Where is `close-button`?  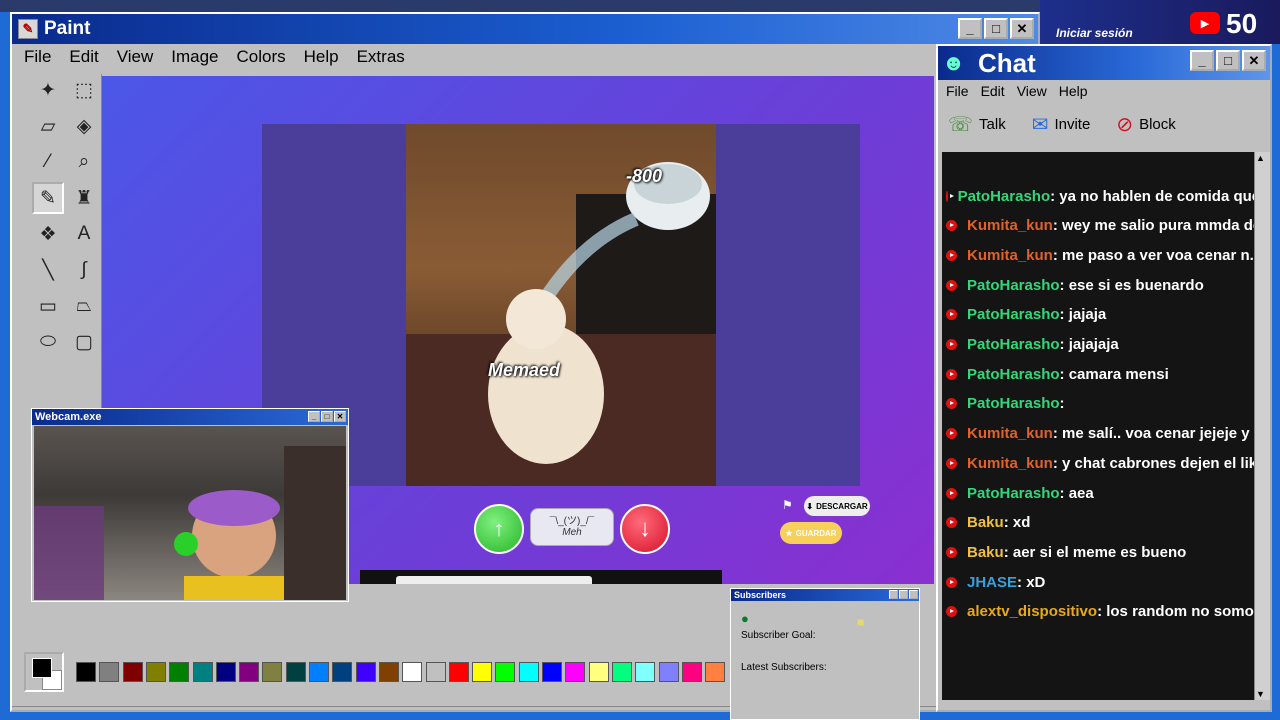
close-button is located at coordinates (913, 594).